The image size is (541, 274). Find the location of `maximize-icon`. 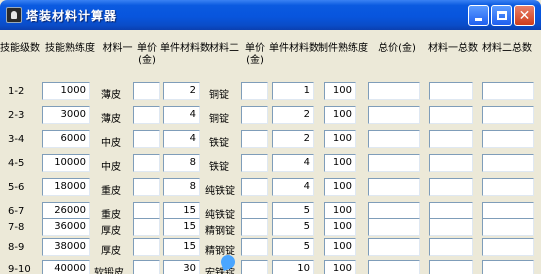

maximize-icon is located at coordinates (501, 15).